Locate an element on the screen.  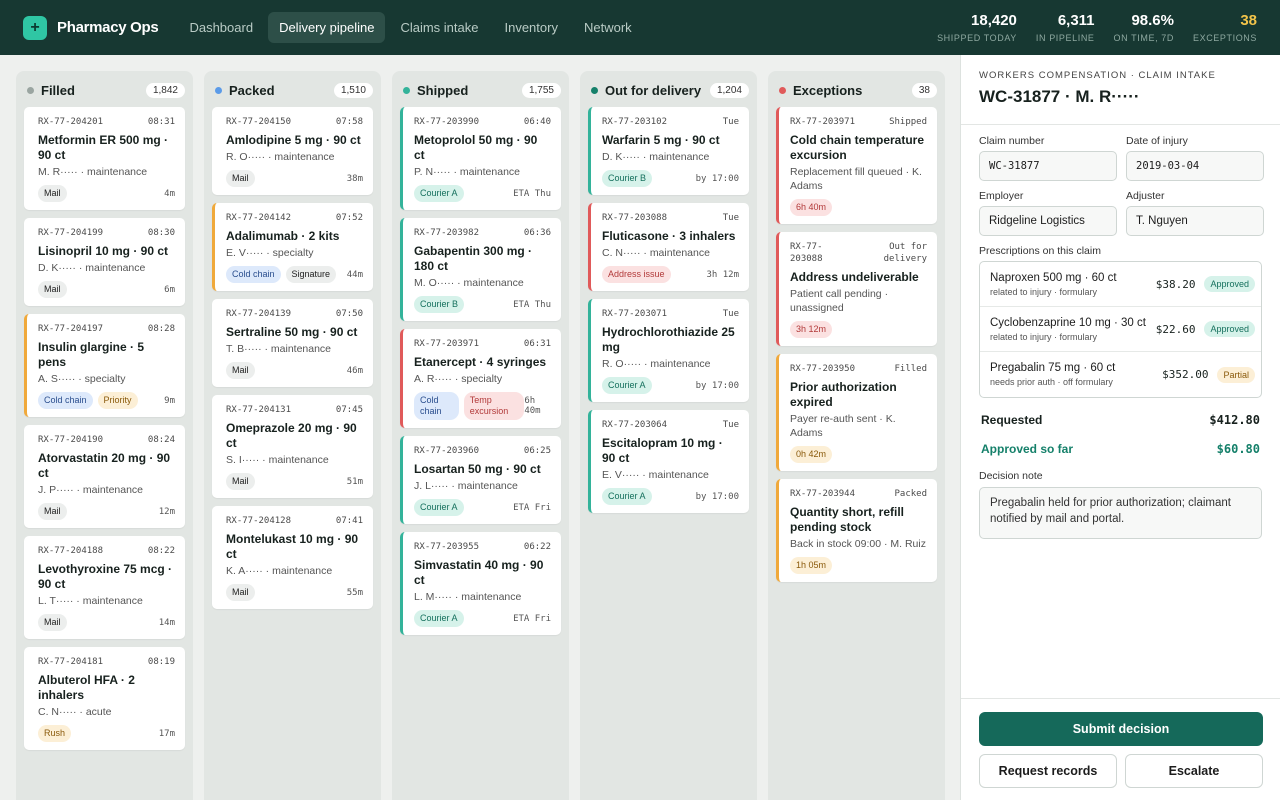
adjuster-label: Adjuster is located at coordinates (1145, 196).